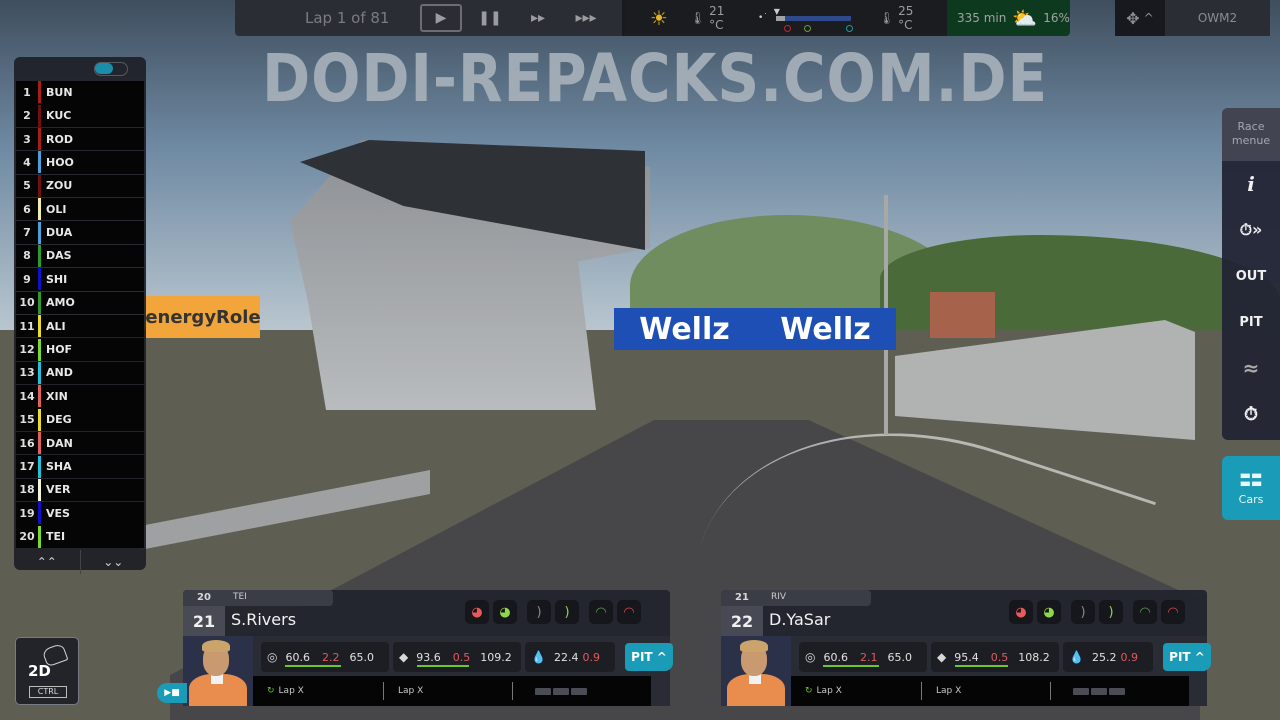 Image resolution: width=1280 pixels, height=720 pixels. Describe the element at coordinates (80, 186) in the screenshot. I see `standings-row: 5 ZOU` at that location.